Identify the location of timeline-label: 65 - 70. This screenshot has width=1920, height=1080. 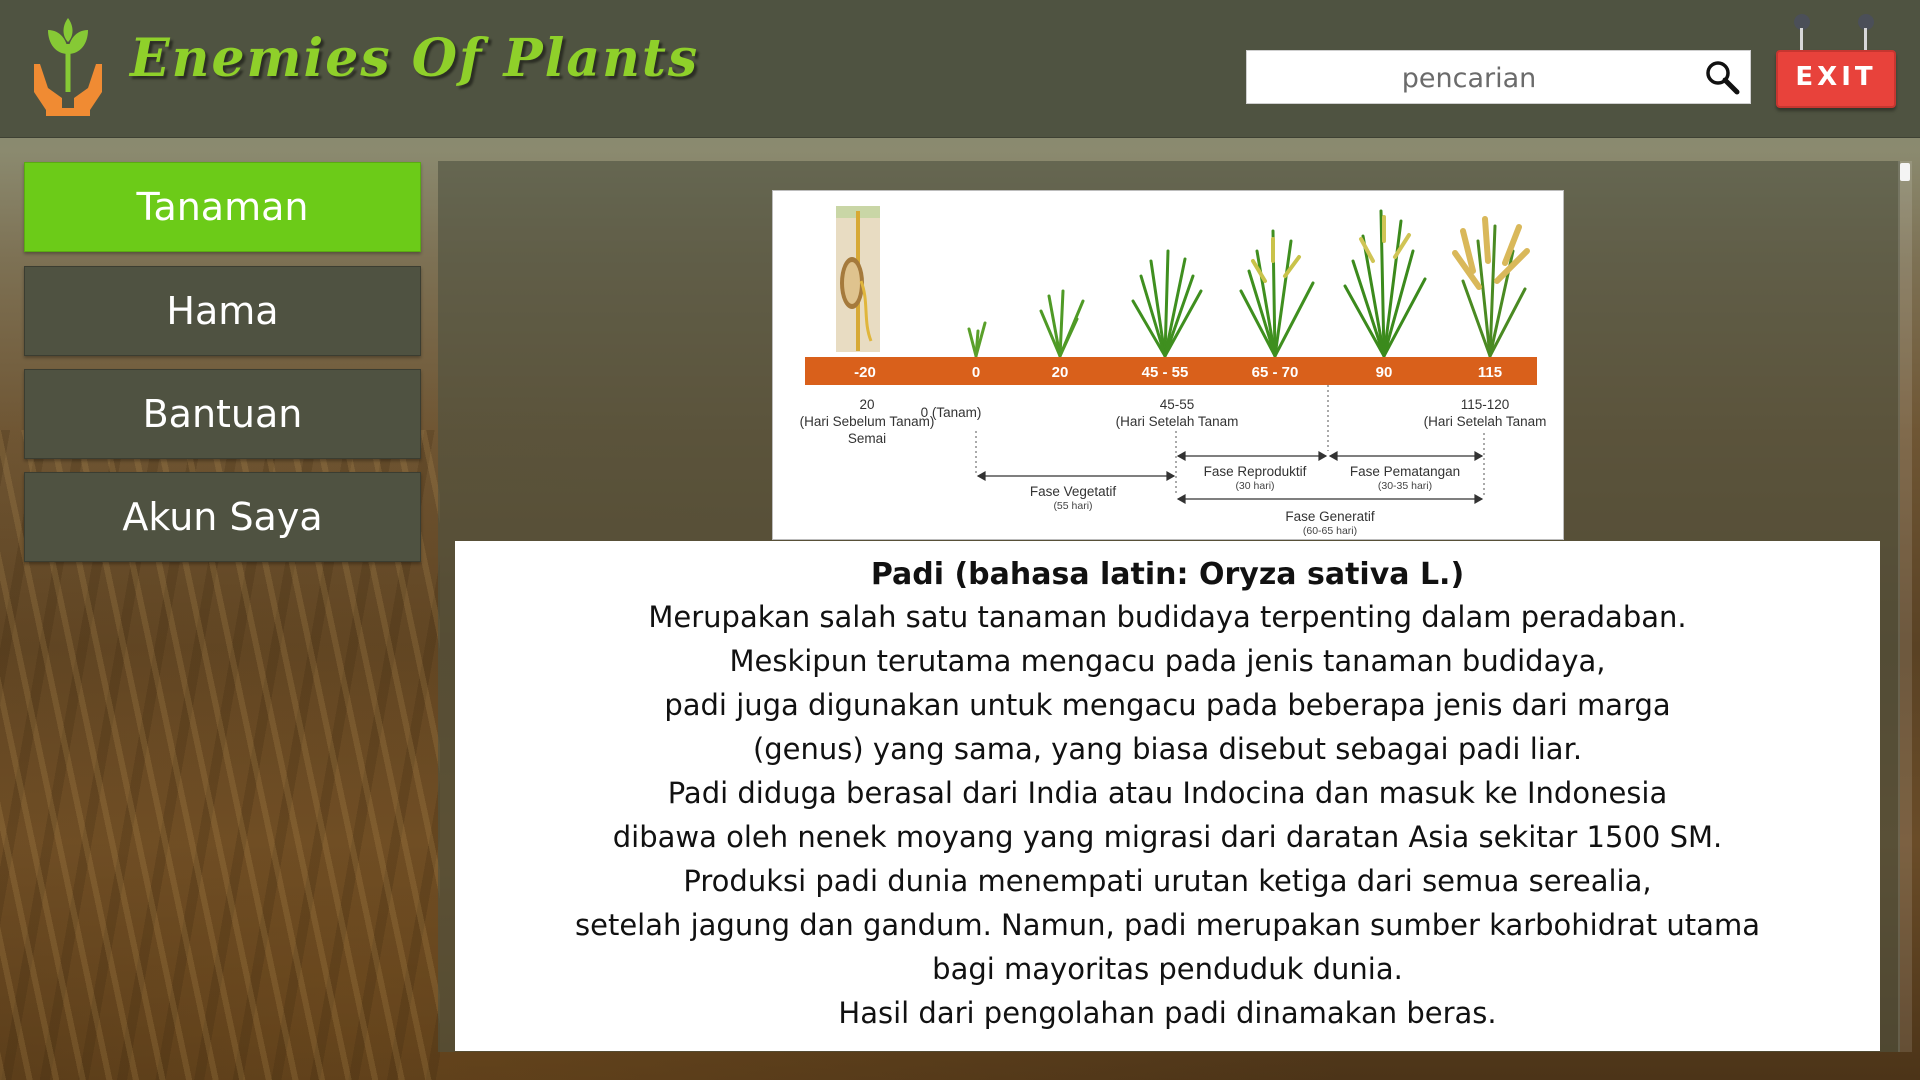
(1275, 372).